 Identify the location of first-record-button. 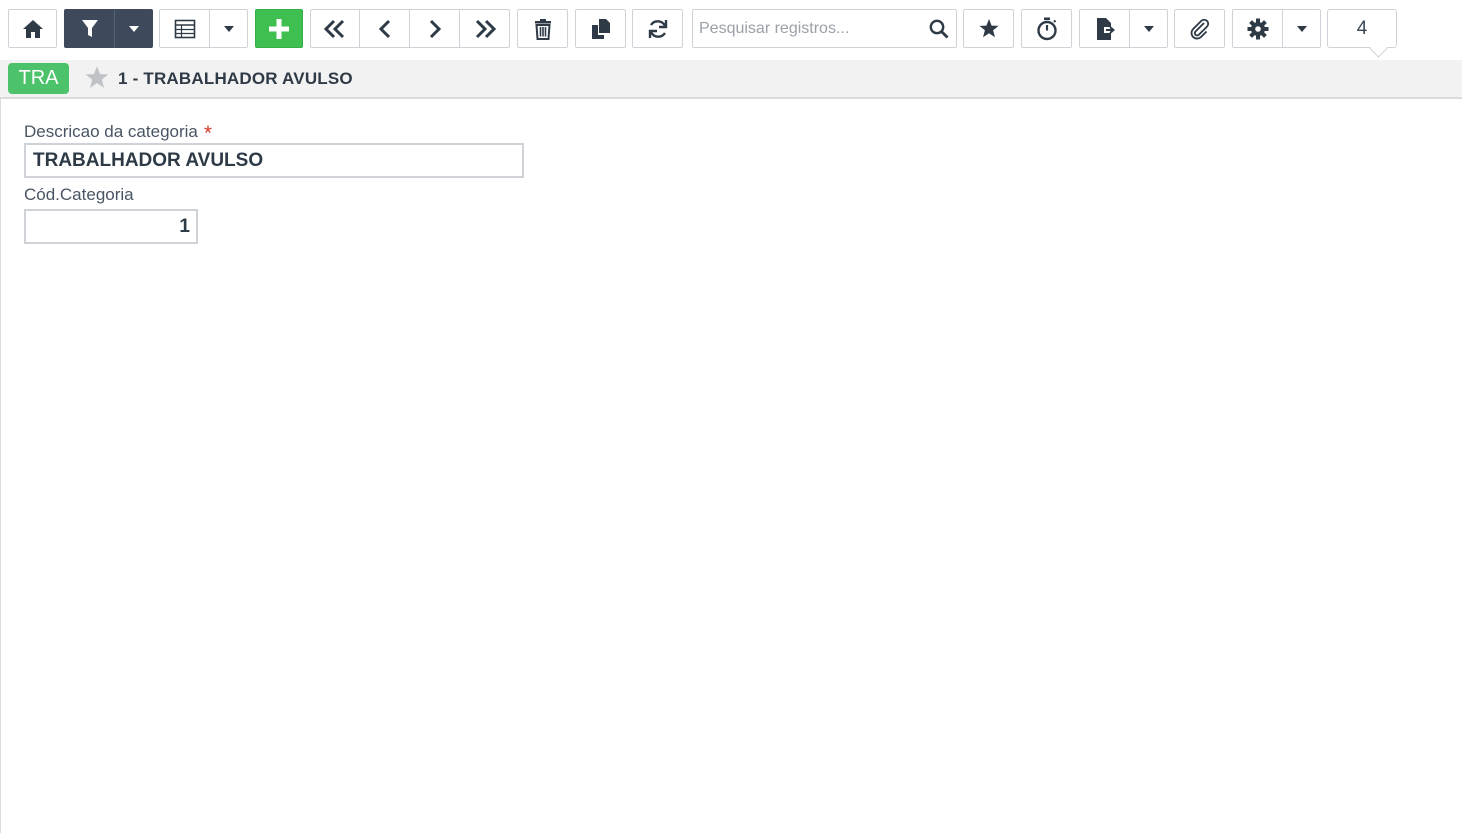
(335, 28).